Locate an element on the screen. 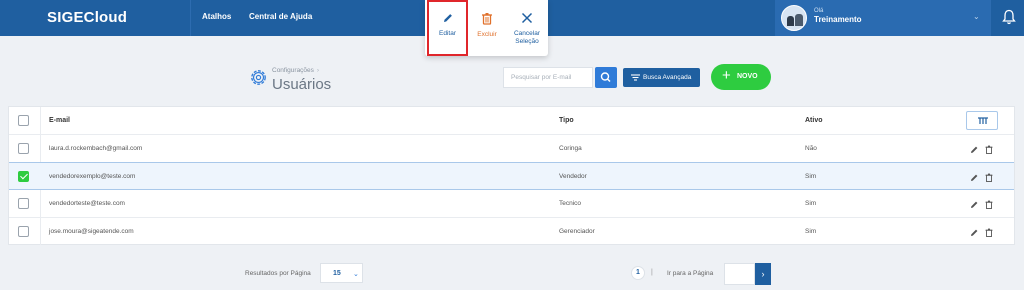 This screenshot has height=290, width=1024. bell-icon is located at coordinates (1009, 17).